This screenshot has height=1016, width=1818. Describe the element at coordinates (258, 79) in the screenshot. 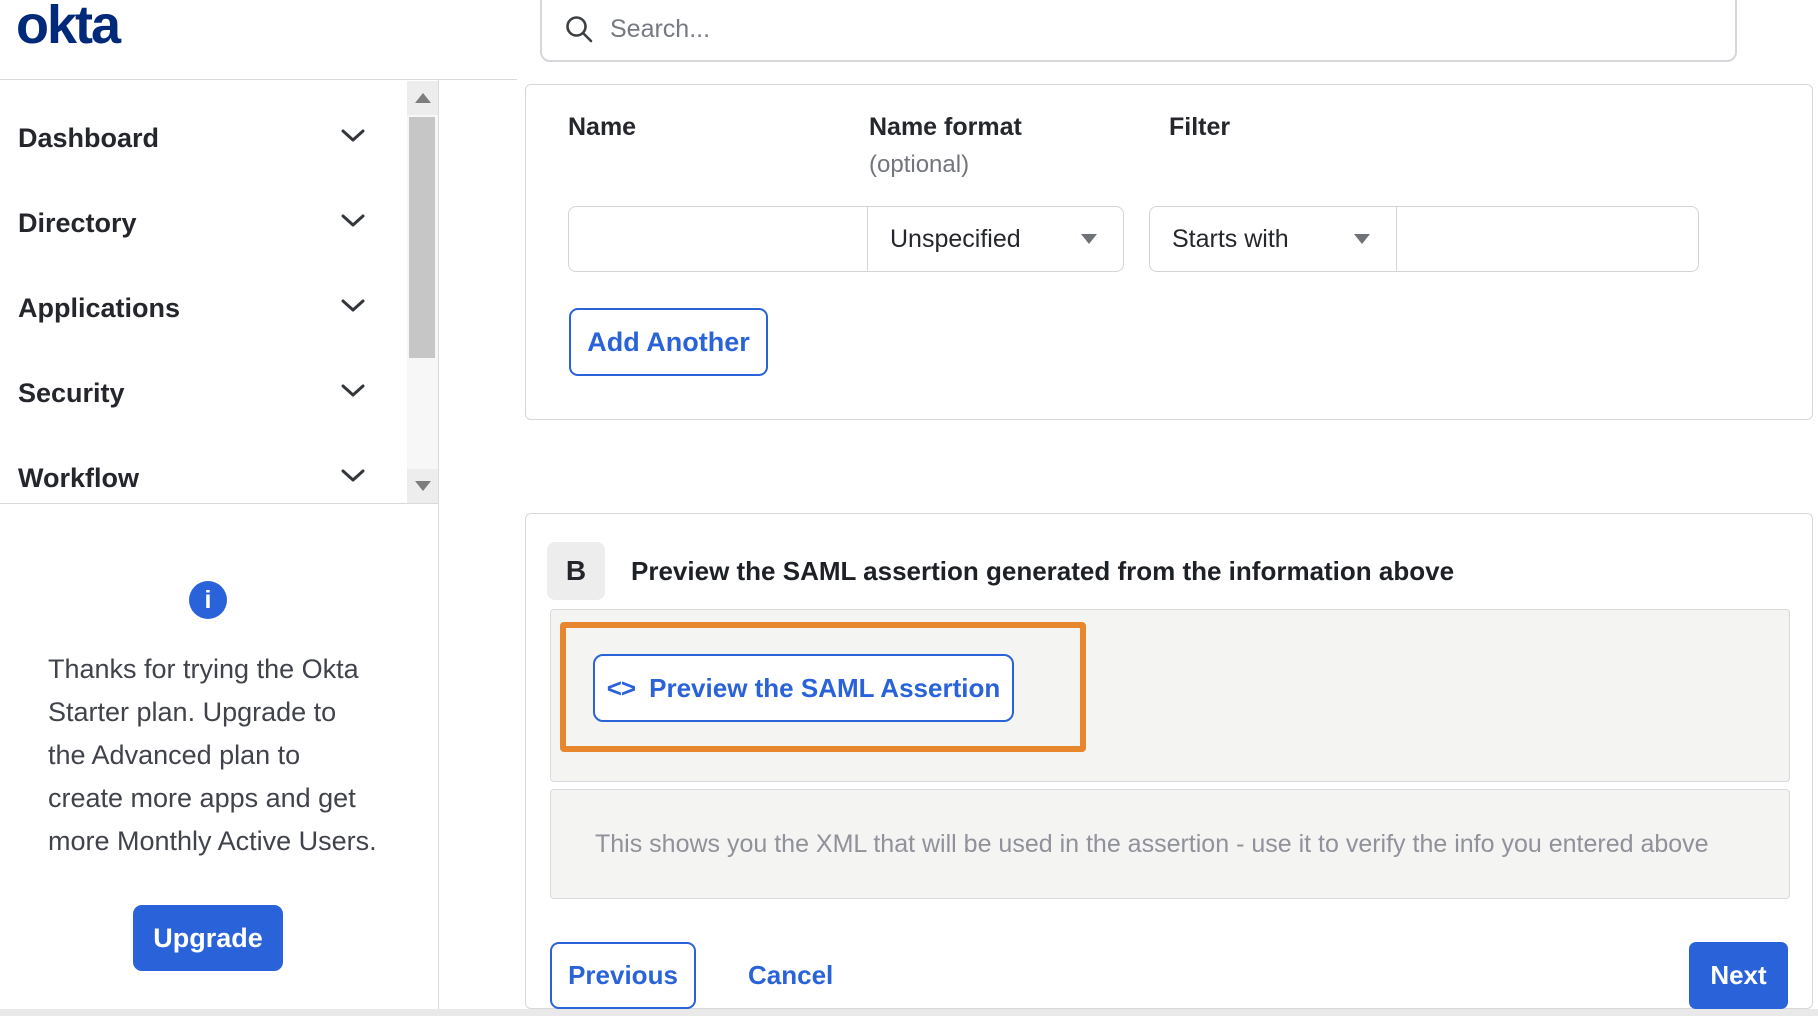

I see `sidebar-top-divider` at that location.